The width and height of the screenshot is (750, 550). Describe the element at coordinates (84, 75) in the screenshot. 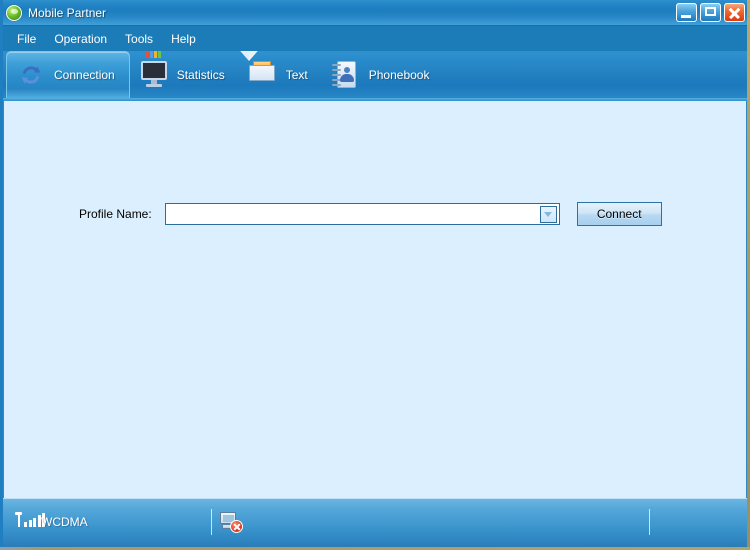

I see `tab-connection-label: Connection` at that location.